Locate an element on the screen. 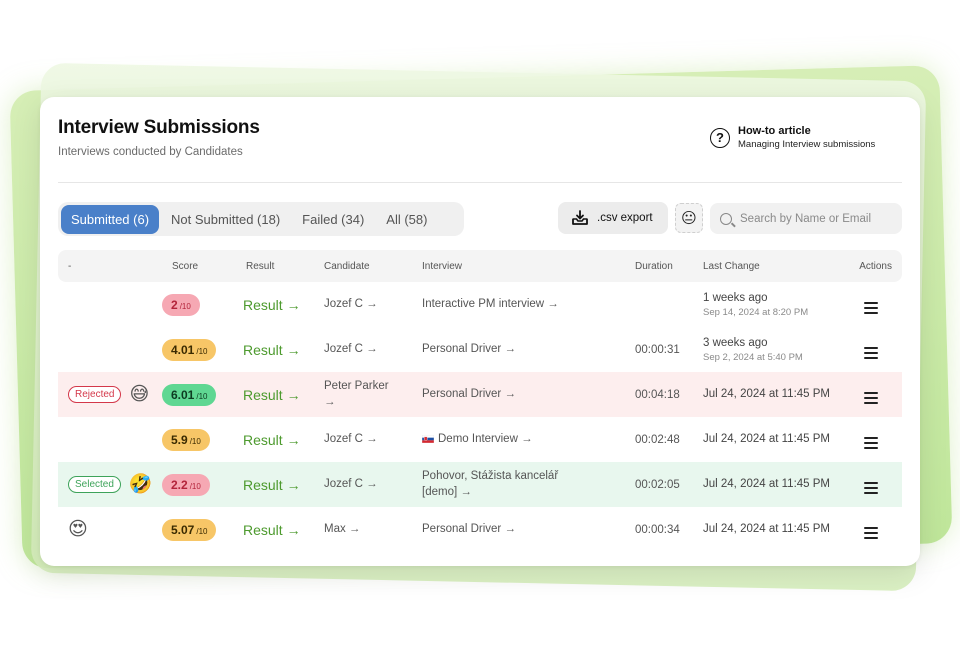 This screenshot has width=960, height=664. duration: 00:00:34 is located at coordinates (657, 529).